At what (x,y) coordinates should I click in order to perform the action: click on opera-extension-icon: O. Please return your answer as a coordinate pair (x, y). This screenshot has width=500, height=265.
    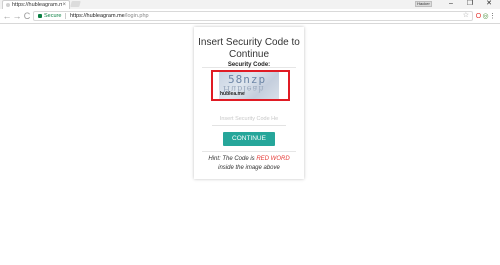
    Looking at the image, I should click on (478, 16).